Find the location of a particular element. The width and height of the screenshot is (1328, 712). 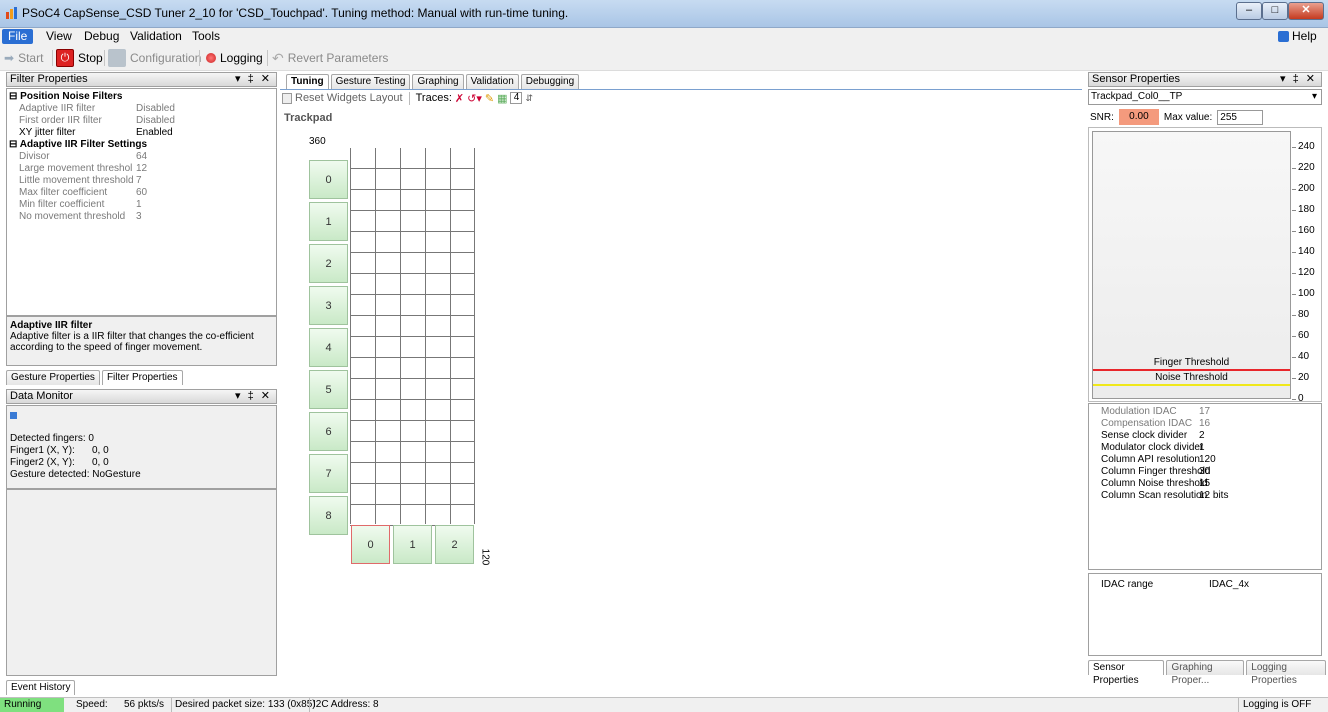

y-tick-label: 20 is located at coordinates (1304, 377).